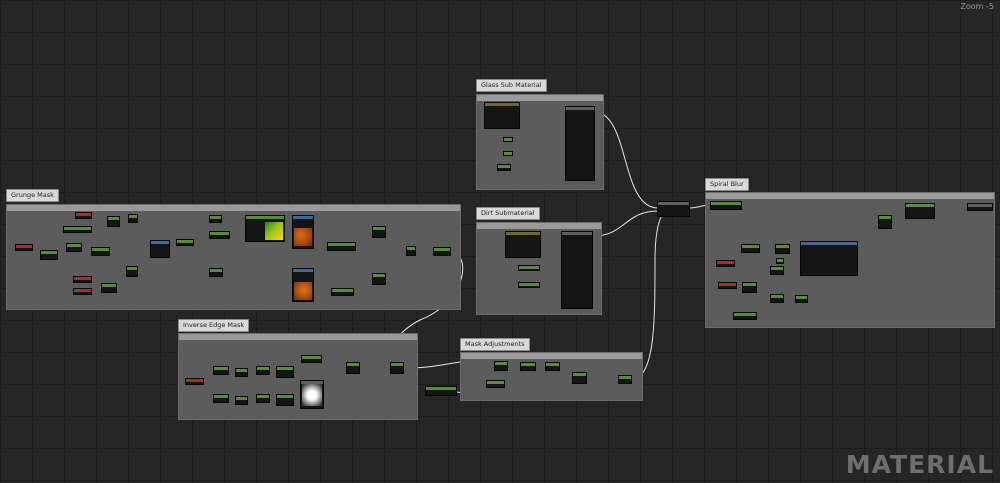 This screenshot has height=483, width=1000. Describe the element at coordinates (508, 213) in the screenshot. I see `dirt-submaterial-comment-title: Dirt Submaterial` at that location.